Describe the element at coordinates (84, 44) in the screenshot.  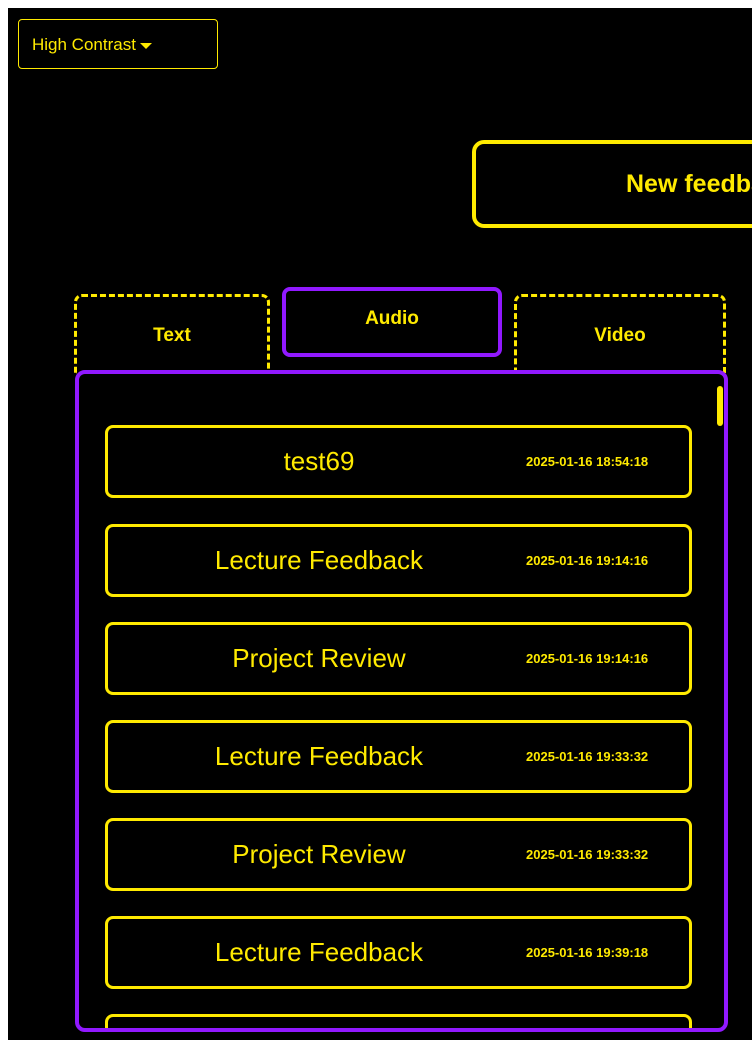
I see `theme-dropdown-label: High Contrast` at that location.